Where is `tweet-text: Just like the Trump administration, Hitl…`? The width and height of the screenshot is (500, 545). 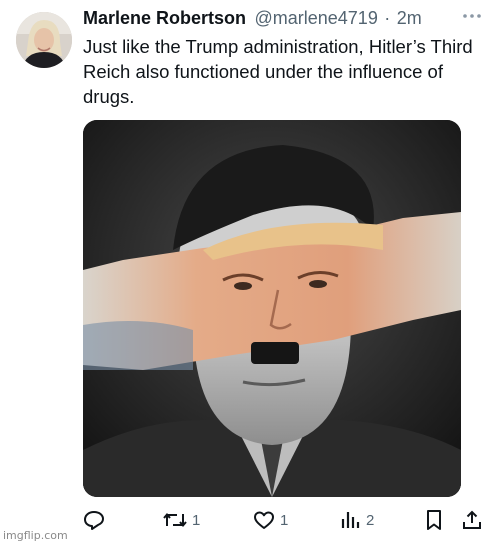
tweet-text: Just like the Trump administration, Hitl… is located at coordinates (278, 71).